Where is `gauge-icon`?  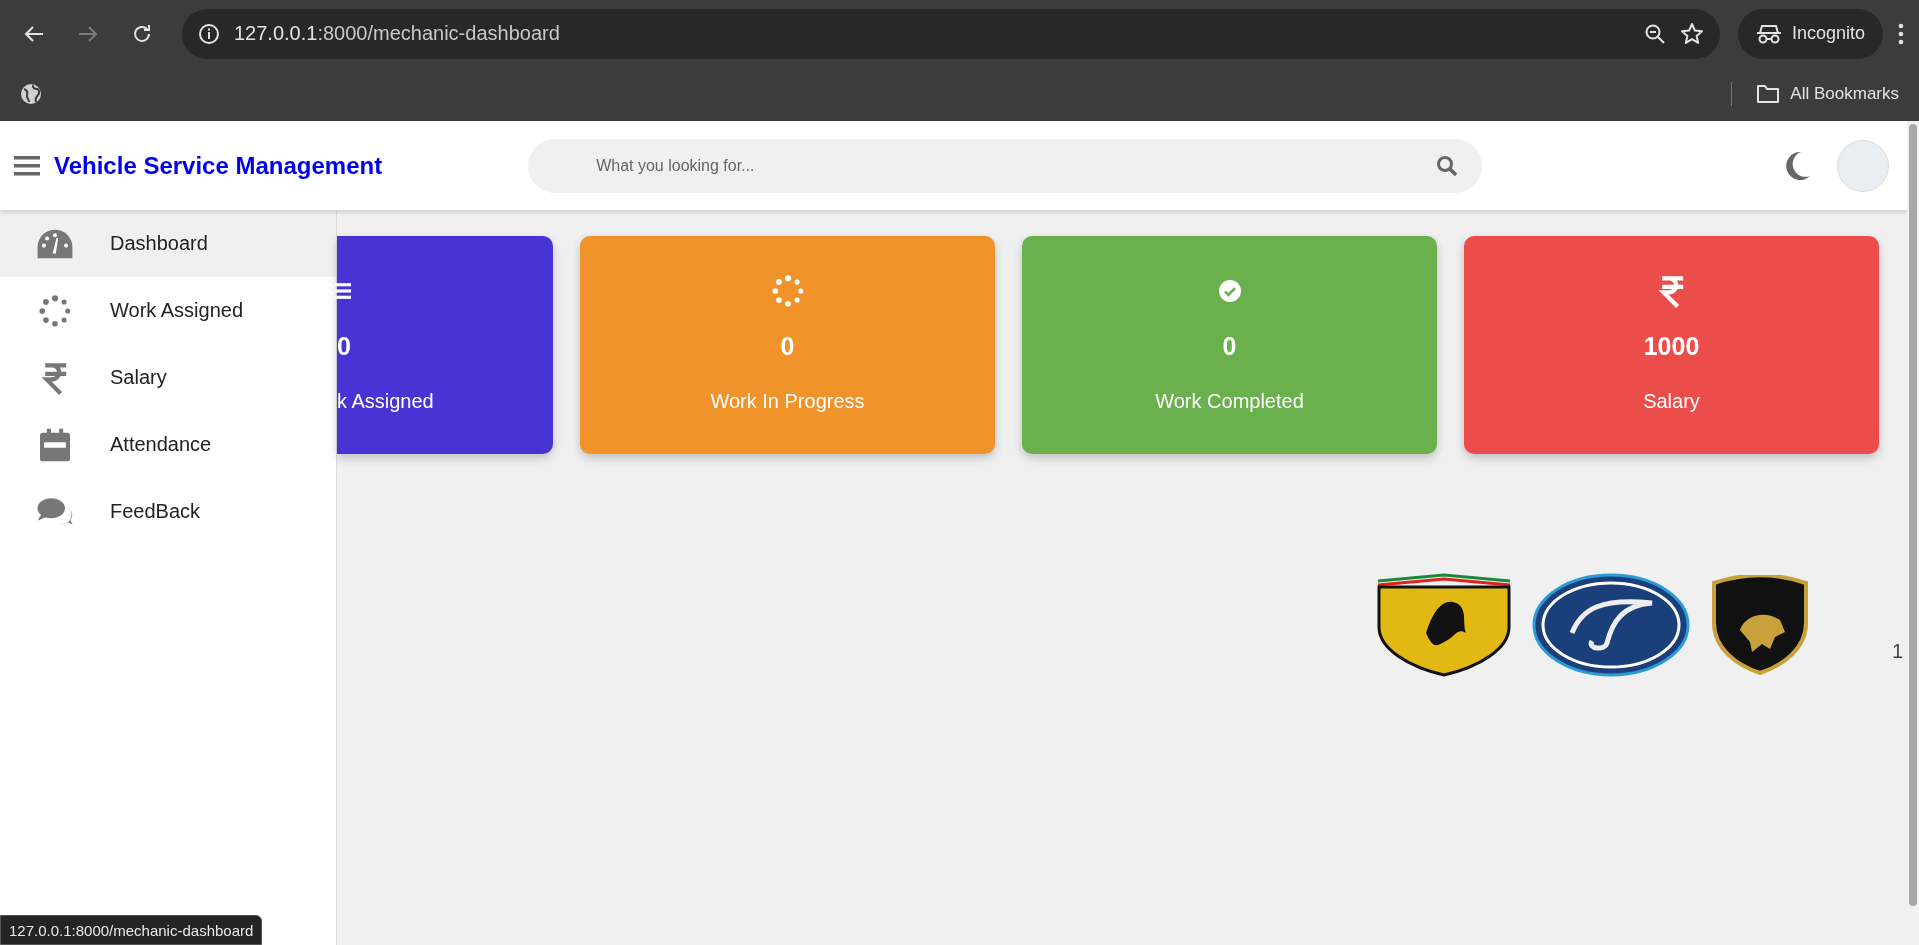
gauge-icon is located at coordinates (55, 243).